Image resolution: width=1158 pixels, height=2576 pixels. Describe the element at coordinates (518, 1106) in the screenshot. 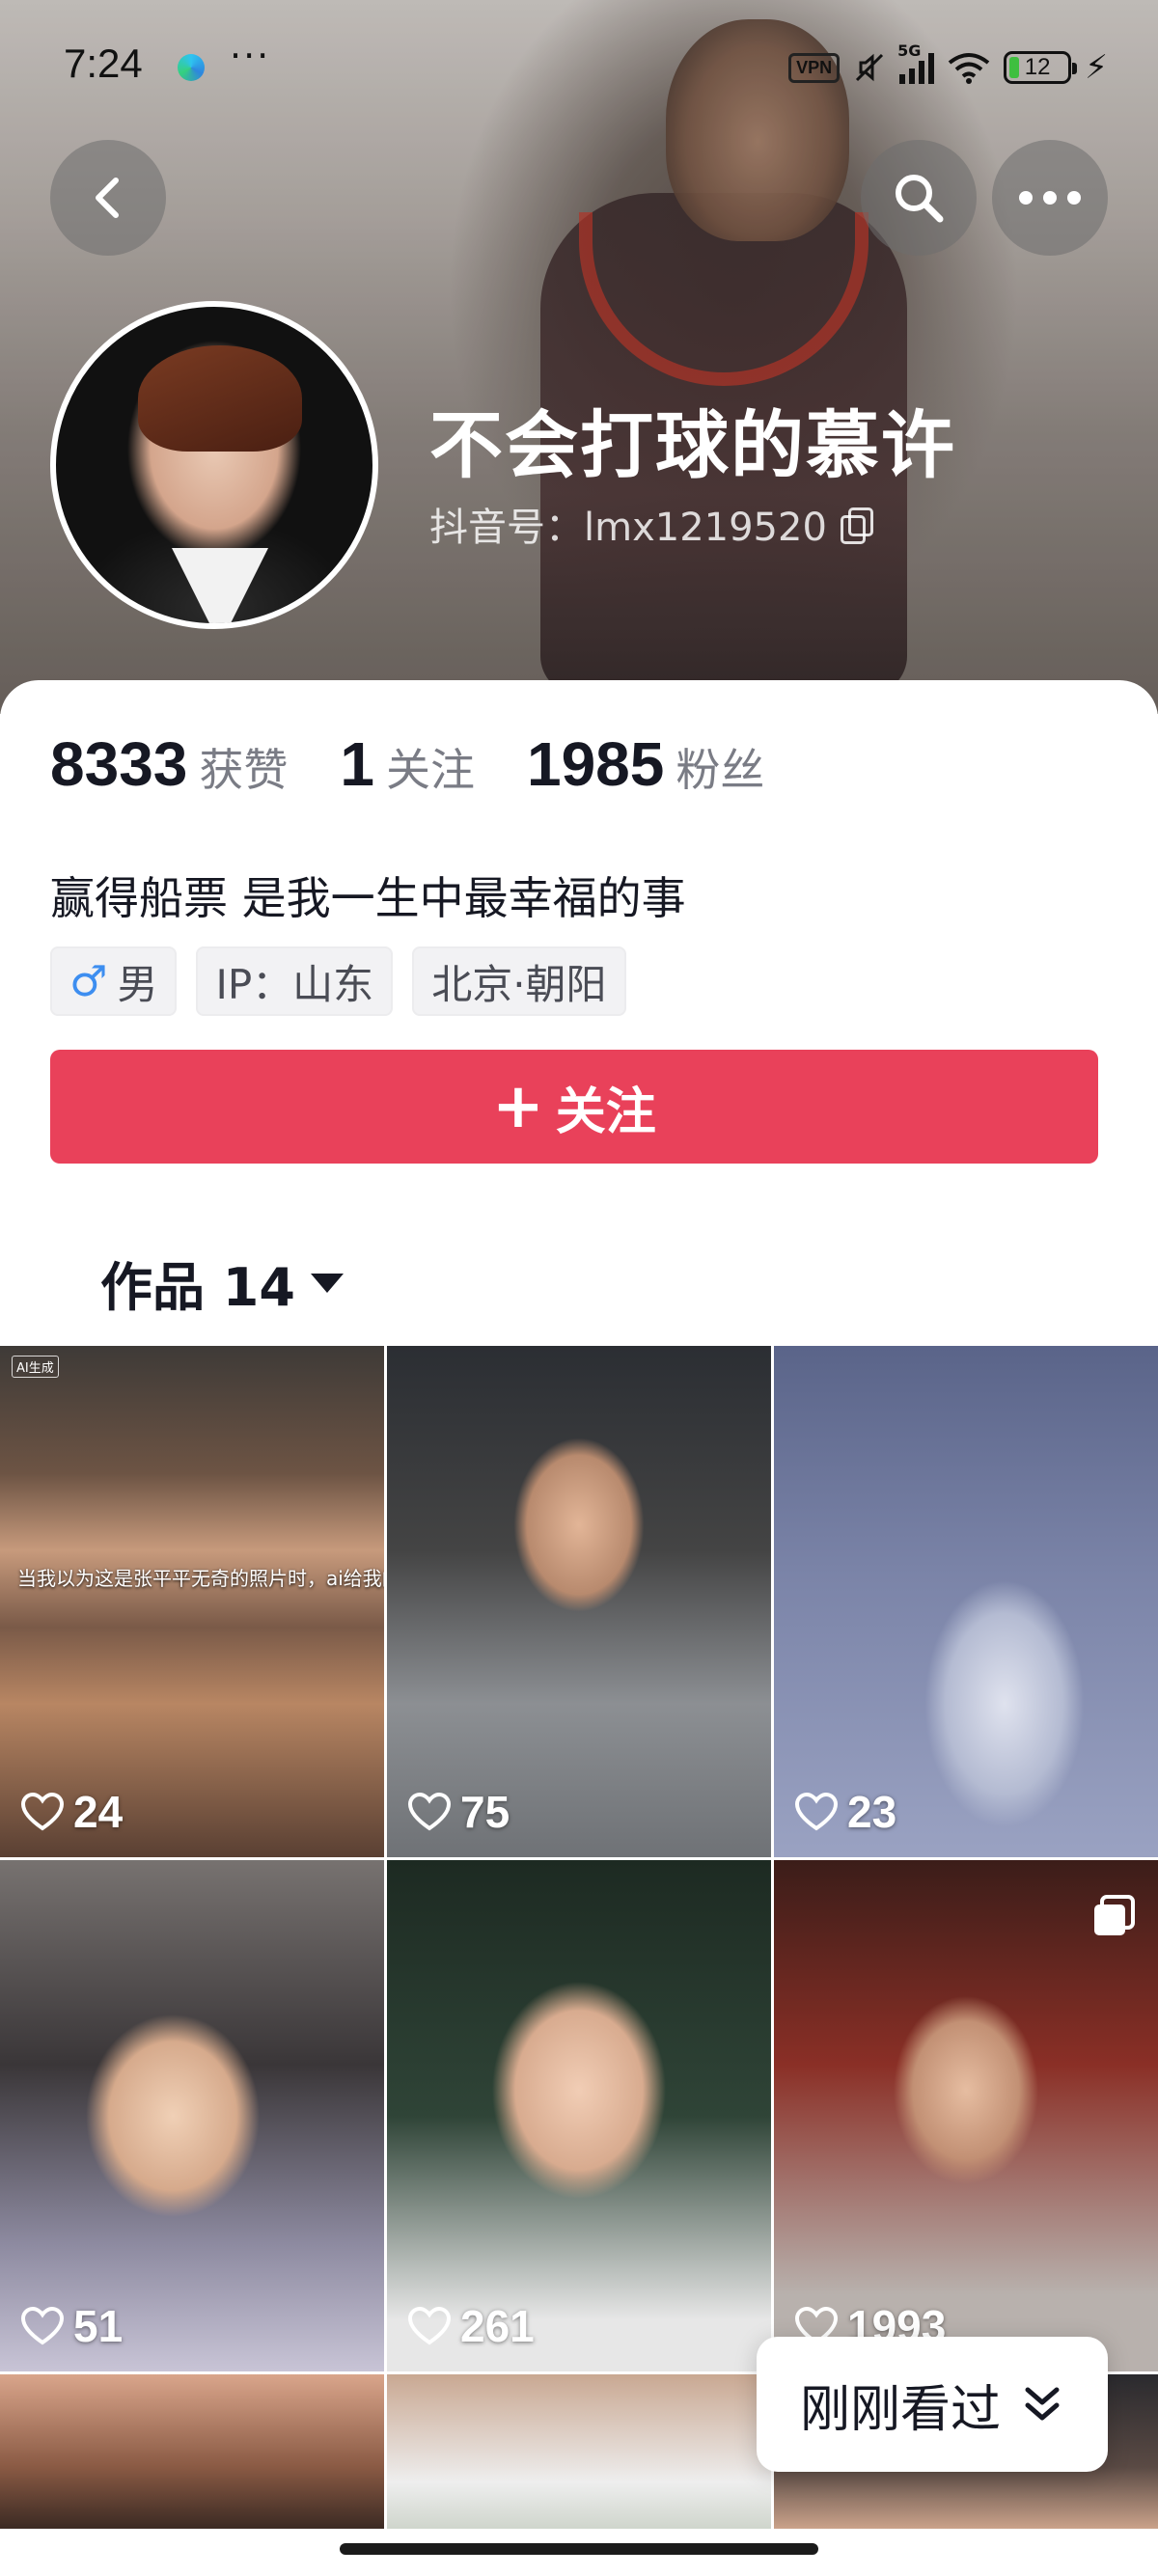

I see `plus-icon: +` at that location.